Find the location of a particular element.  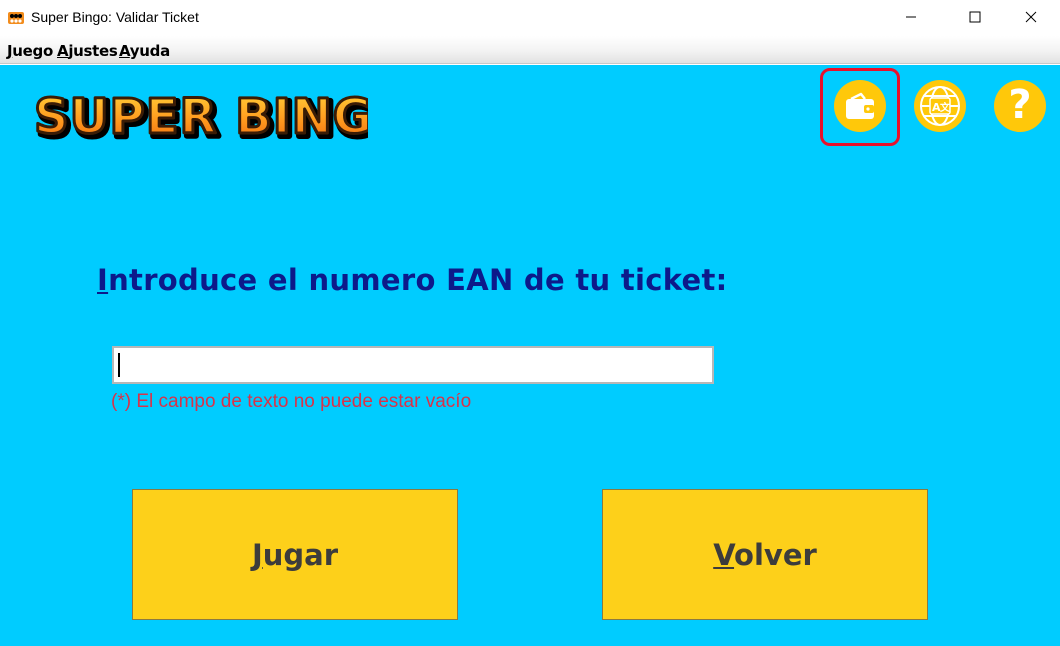

window-title: Super Bingo: Validar Ticket is located at coordinates (115, 17).